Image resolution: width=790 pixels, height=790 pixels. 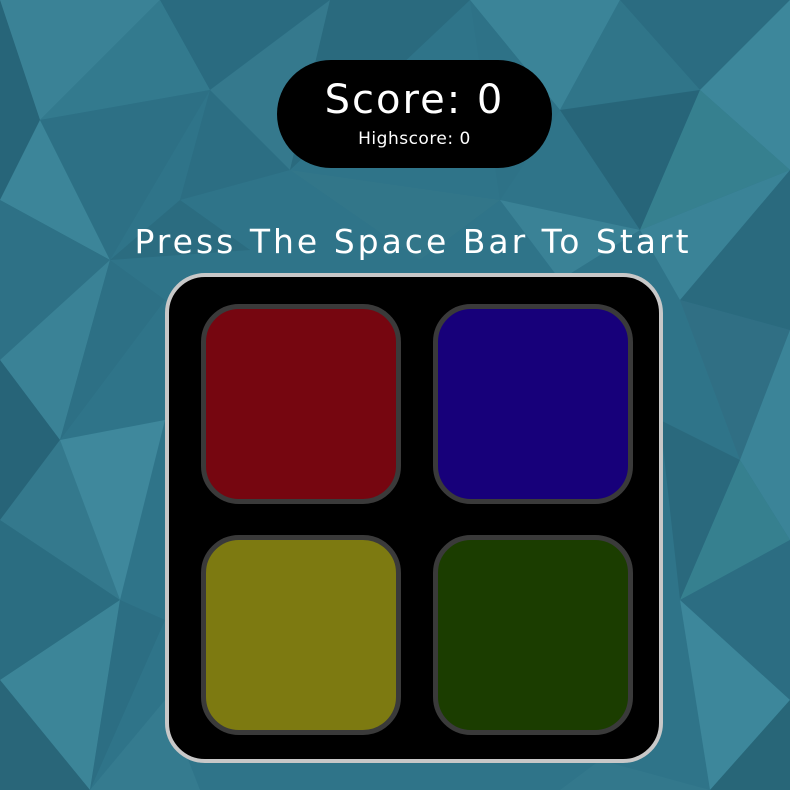 What do you see at coordinates (301, 404) in the screenshot?
I see `red-pad` at bounding box center [301, 404].